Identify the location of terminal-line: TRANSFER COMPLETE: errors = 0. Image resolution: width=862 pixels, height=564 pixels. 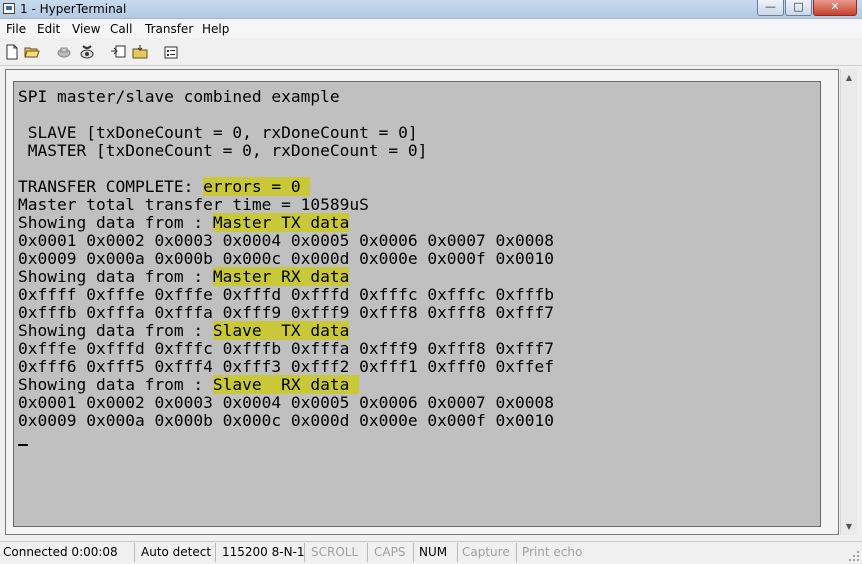
(164, 186).